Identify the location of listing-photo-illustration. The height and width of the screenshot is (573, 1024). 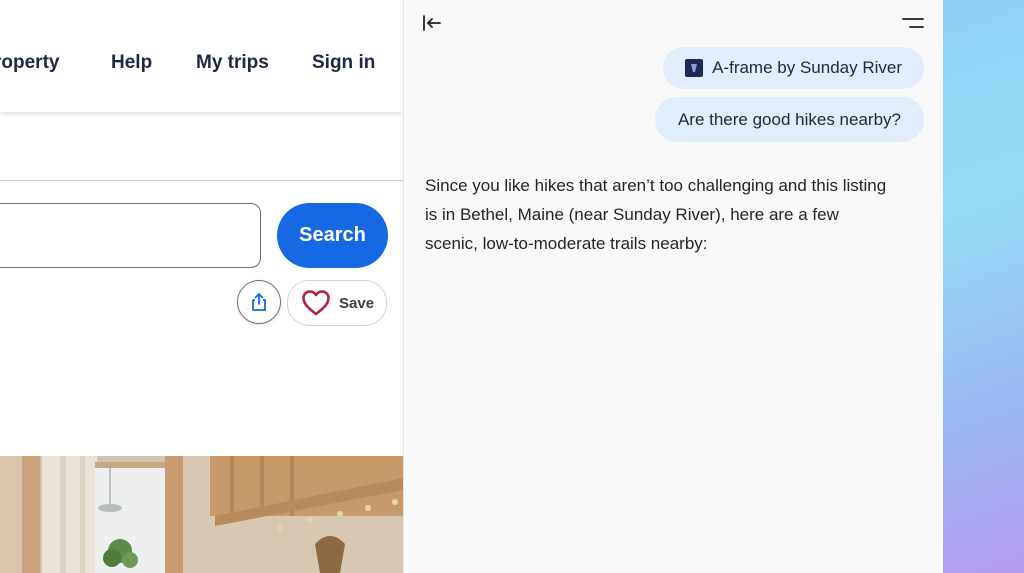
(201, 514).